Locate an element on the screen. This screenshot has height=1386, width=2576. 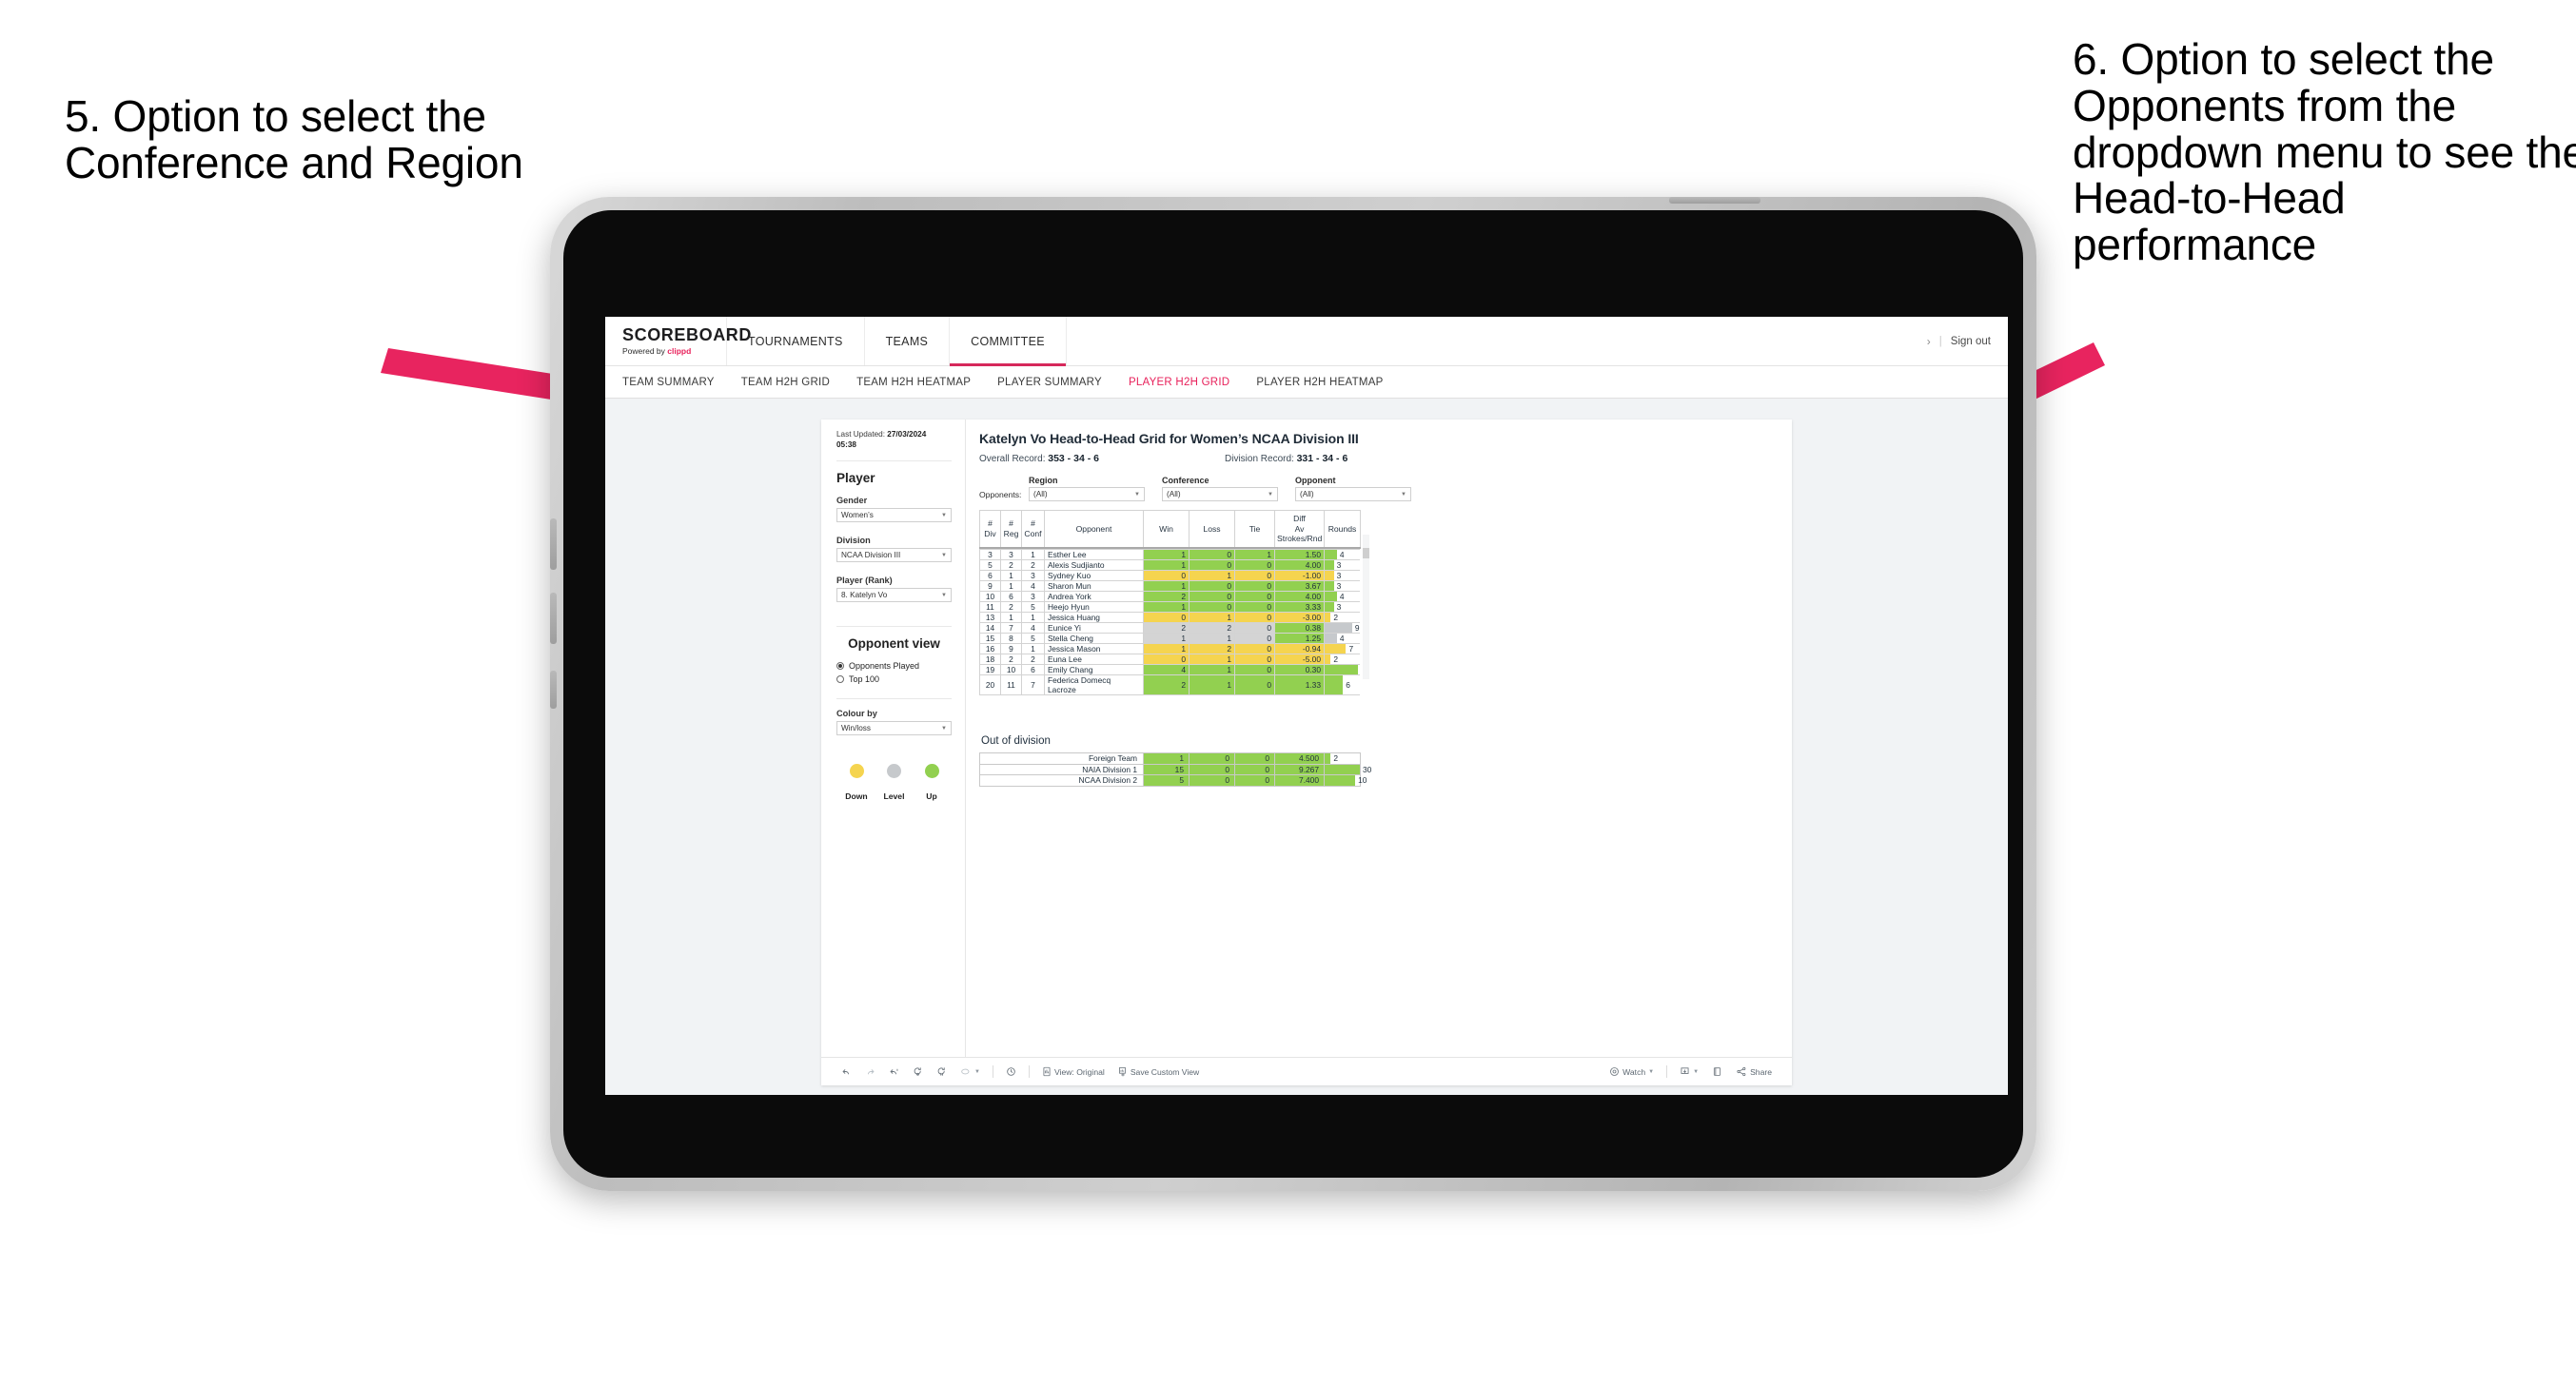
rounds-value: 4 is located at coordinates (1342, 597).